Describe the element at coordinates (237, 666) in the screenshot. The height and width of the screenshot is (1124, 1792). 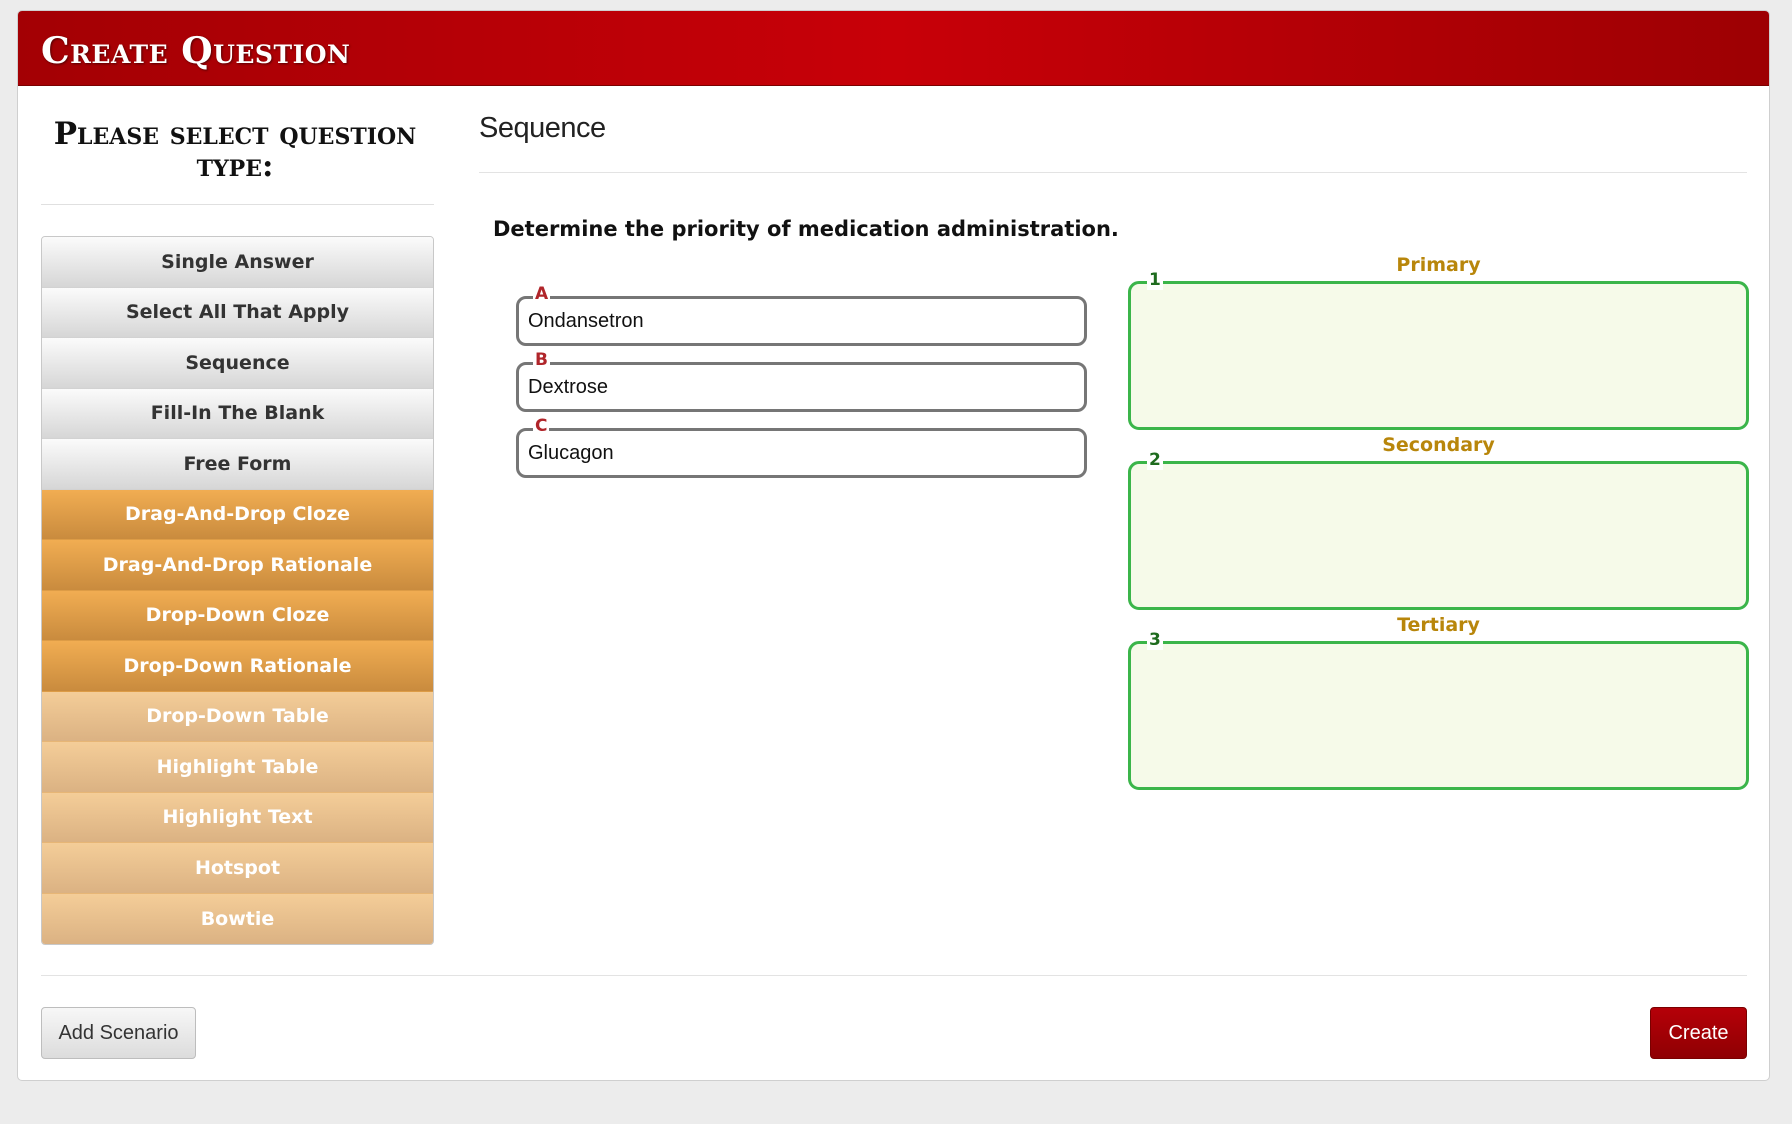
I see `type-drop-down-rationale-button: Drop-Down Rationale` at that location.